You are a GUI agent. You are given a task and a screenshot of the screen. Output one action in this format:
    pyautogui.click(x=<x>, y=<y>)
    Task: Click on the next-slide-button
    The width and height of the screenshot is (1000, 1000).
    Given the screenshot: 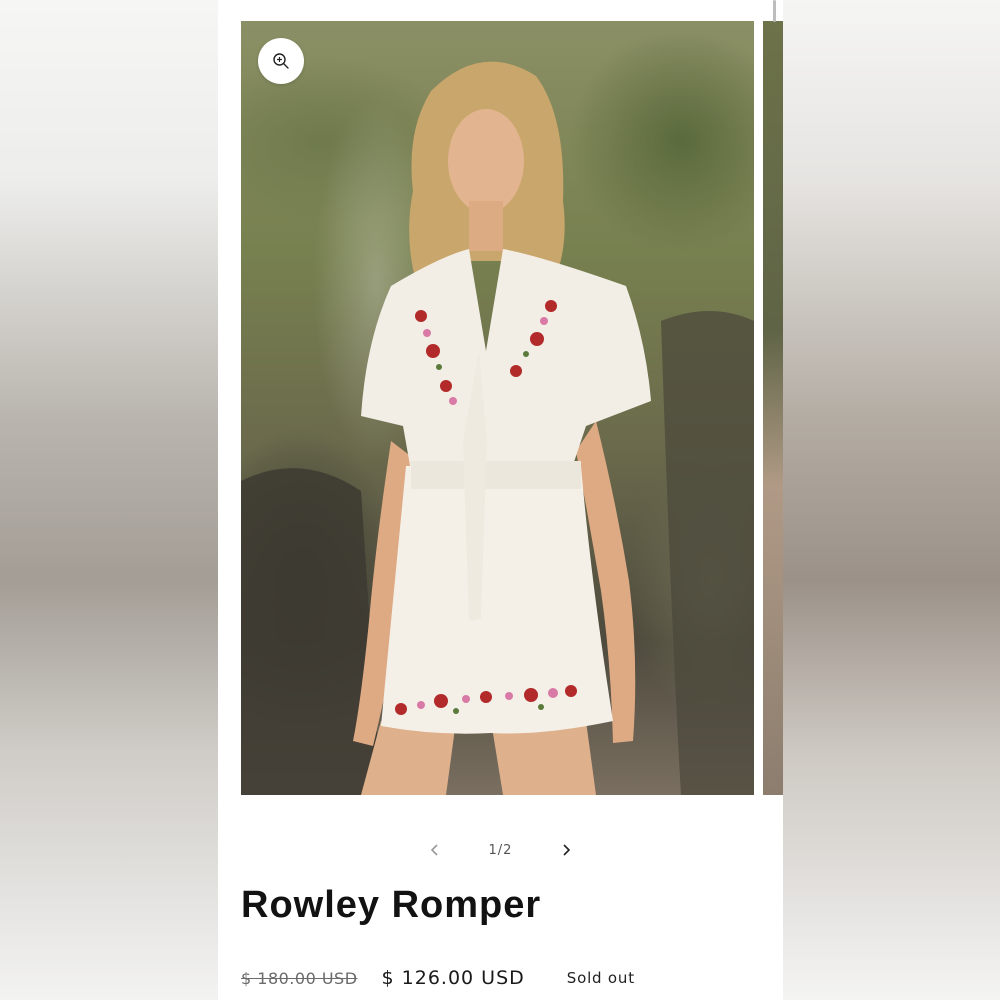 What is the action you would take?
    pyautogui.click(x=566, y=850)
    